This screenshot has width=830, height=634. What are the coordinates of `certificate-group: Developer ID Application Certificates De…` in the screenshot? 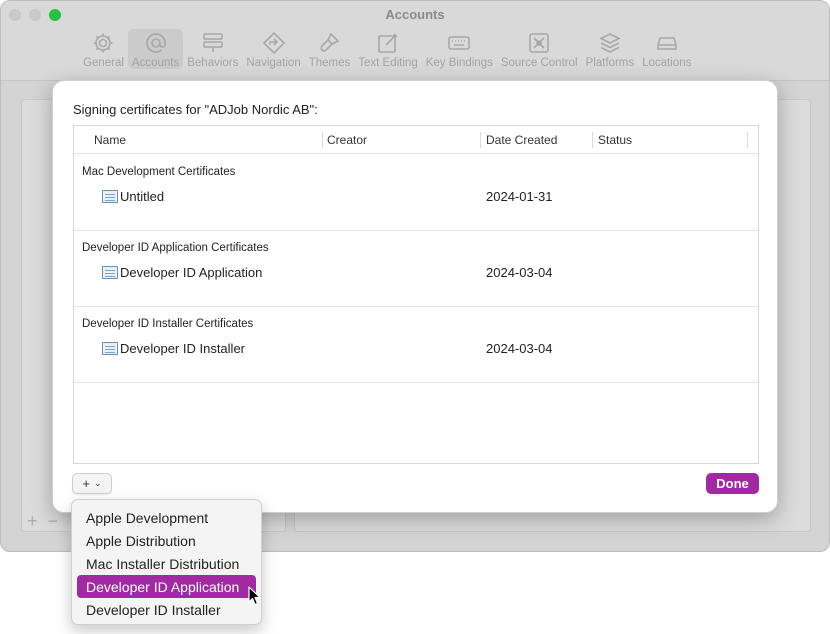 It's located at (416, 269).